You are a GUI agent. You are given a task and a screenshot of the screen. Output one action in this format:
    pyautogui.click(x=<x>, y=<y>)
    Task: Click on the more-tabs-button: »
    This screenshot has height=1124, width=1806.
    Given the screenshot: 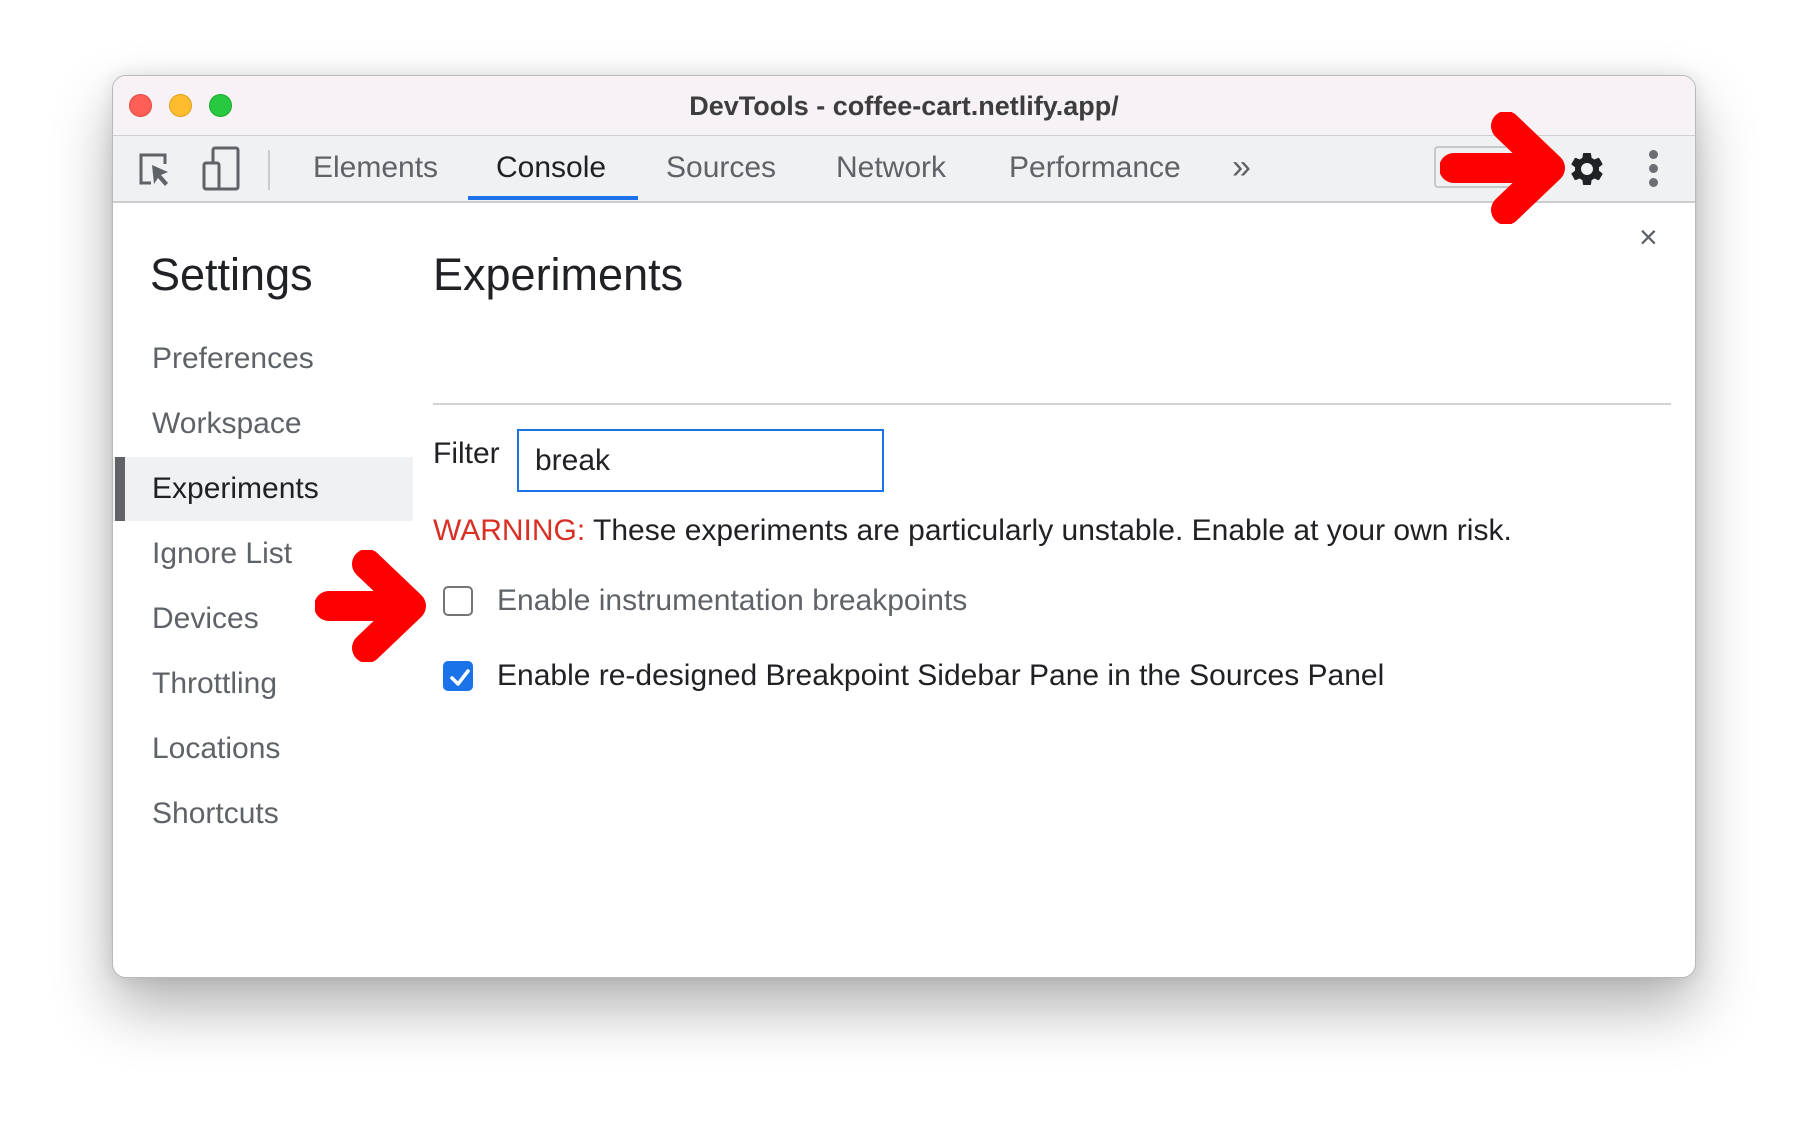 What is the action you would take?
    pyautogui.click(x=1241, y=167)
    